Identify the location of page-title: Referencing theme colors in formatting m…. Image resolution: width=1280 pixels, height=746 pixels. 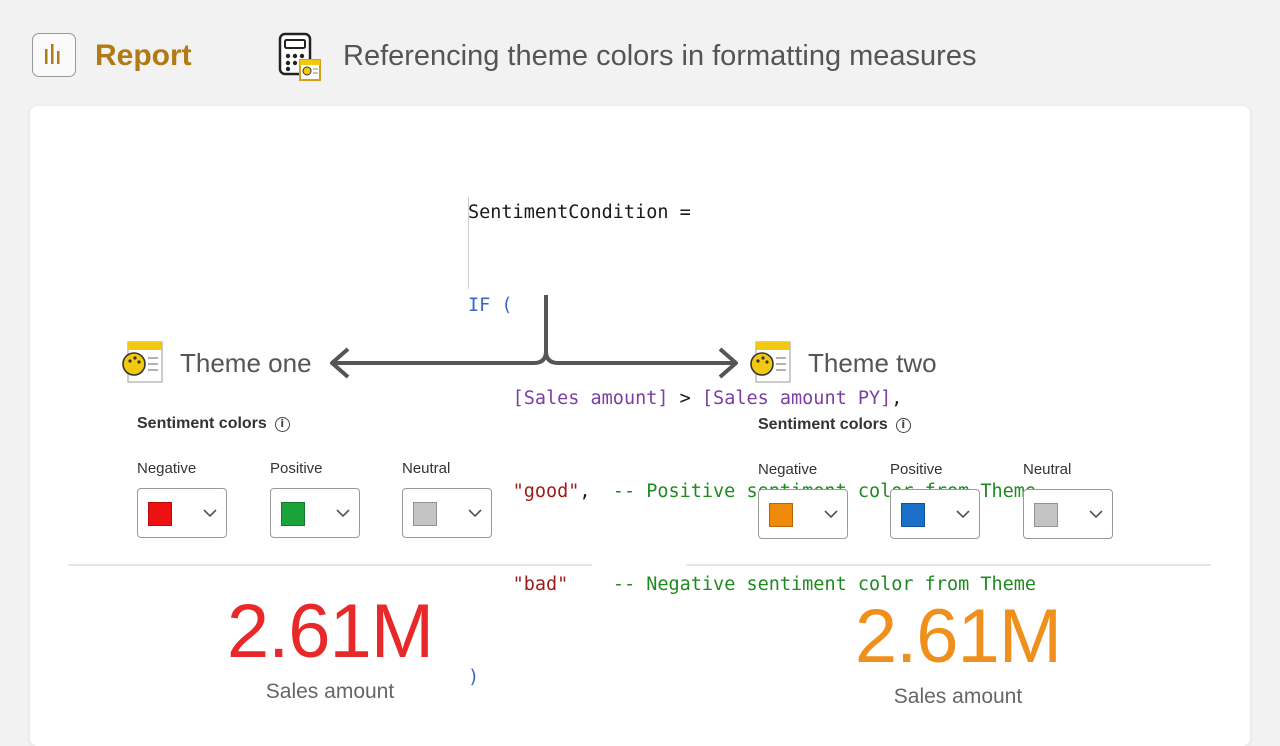
(660, 56).